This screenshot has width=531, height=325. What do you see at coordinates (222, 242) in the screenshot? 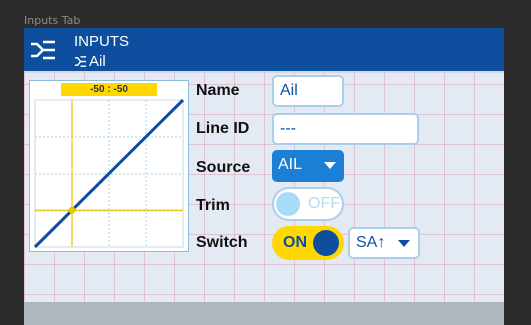
I see `switch-label: Switch` at bounding box center [222, 242].